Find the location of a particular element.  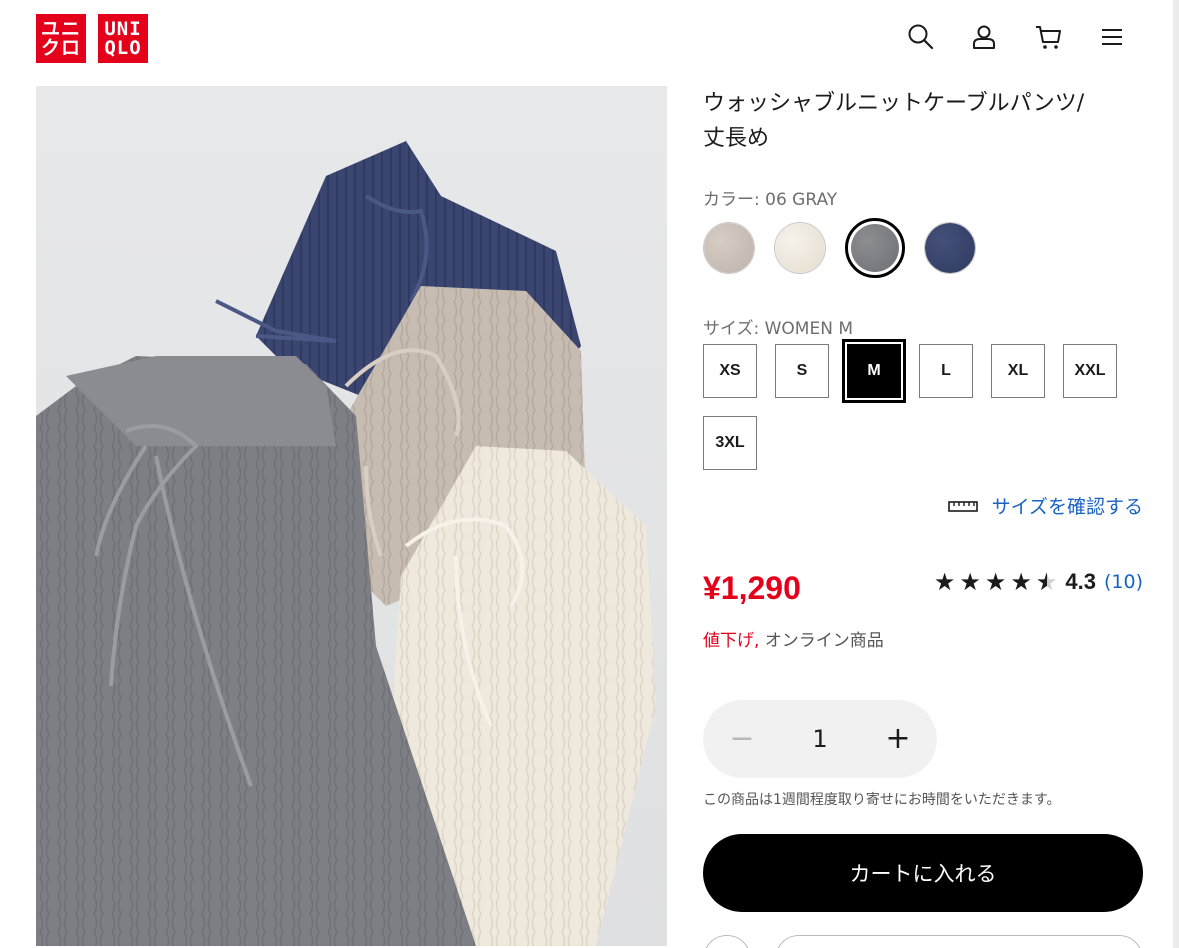

color-swatch-list is located at coordinates (839, 248).